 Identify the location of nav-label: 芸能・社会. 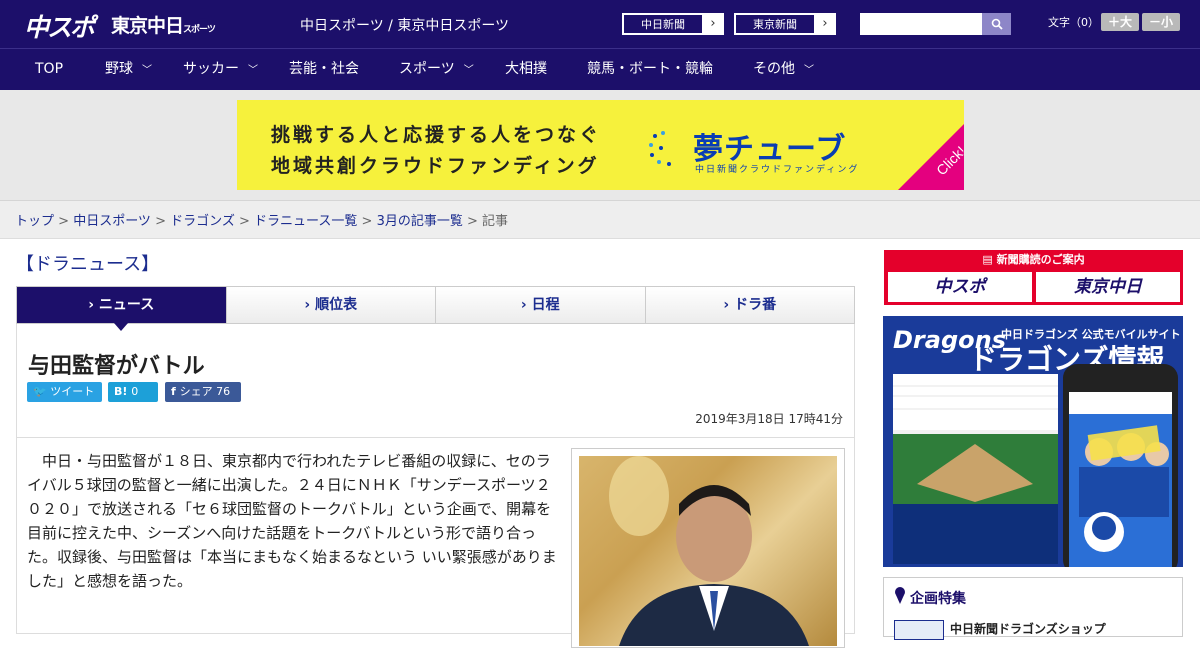
(324, 69).